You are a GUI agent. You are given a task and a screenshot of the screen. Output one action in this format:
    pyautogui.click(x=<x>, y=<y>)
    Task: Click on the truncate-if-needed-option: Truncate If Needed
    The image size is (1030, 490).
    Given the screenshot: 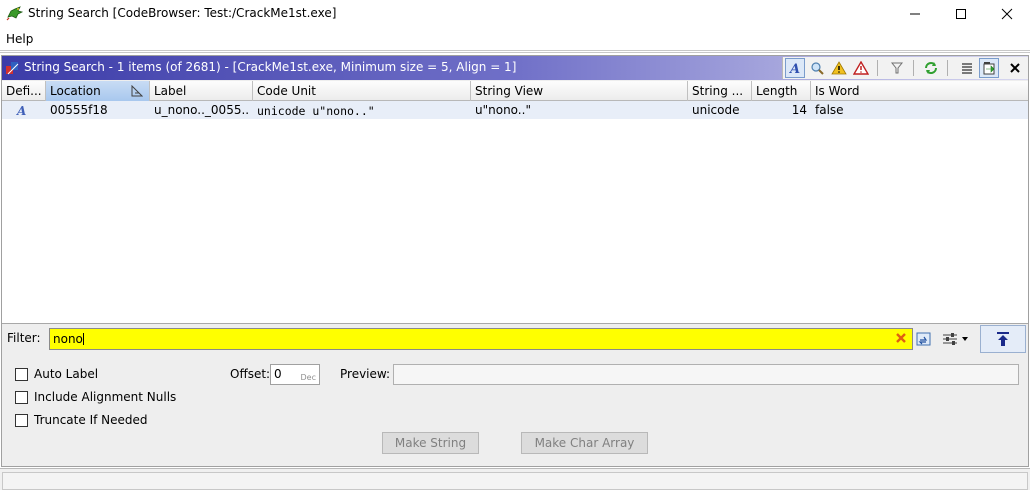 What is the action you would take?
    pyautogui.click(x=81, y=420)
    